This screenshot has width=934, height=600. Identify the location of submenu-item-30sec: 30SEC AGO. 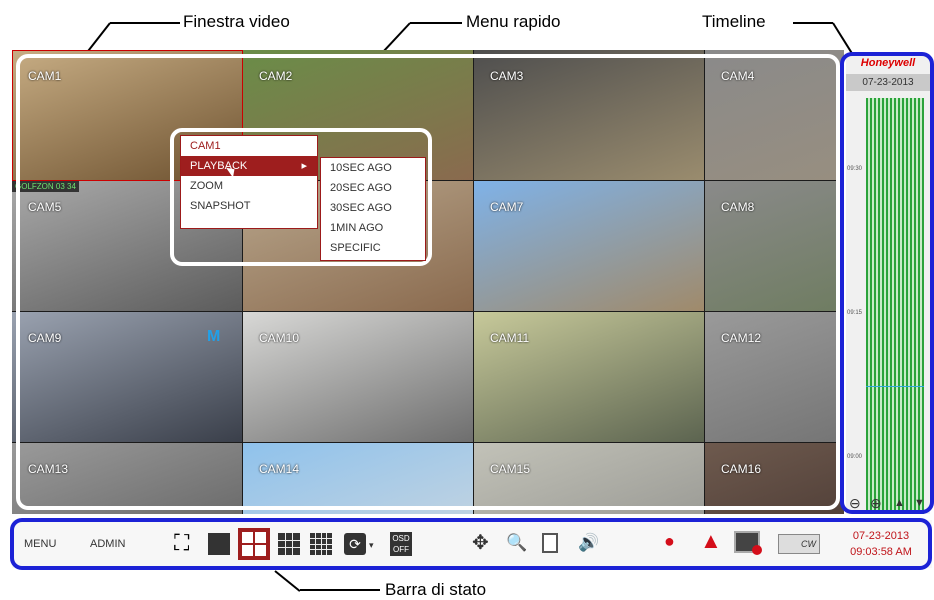
(373, 208).